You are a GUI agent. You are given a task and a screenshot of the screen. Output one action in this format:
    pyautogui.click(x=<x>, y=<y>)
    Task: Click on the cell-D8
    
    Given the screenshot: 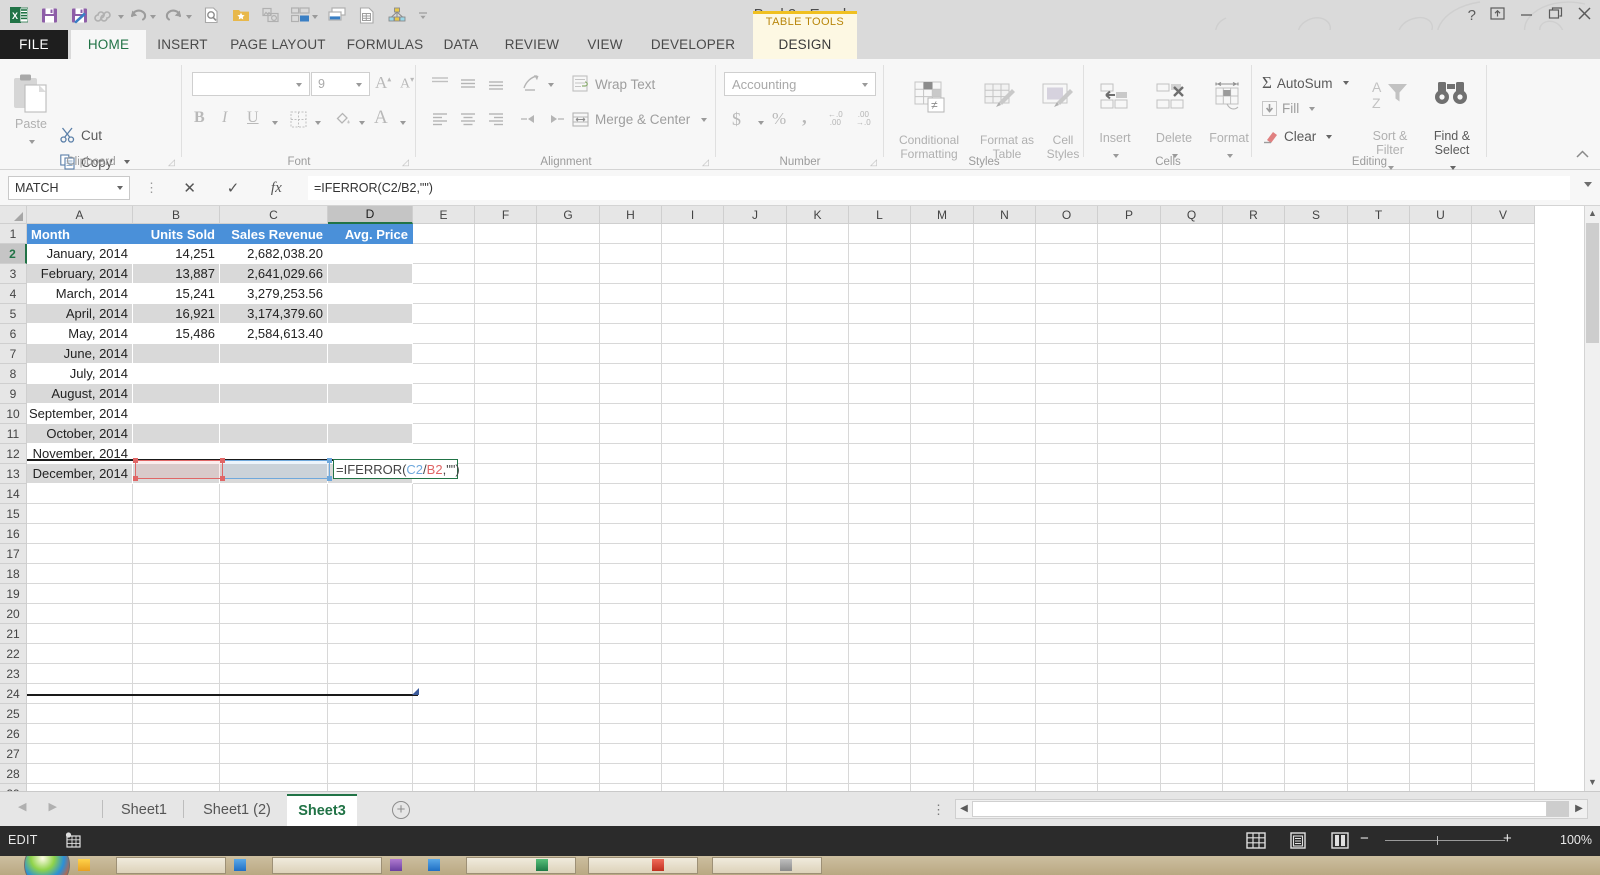 What is the action you would take?
    pyautogui.click(x=370, y=374)
    